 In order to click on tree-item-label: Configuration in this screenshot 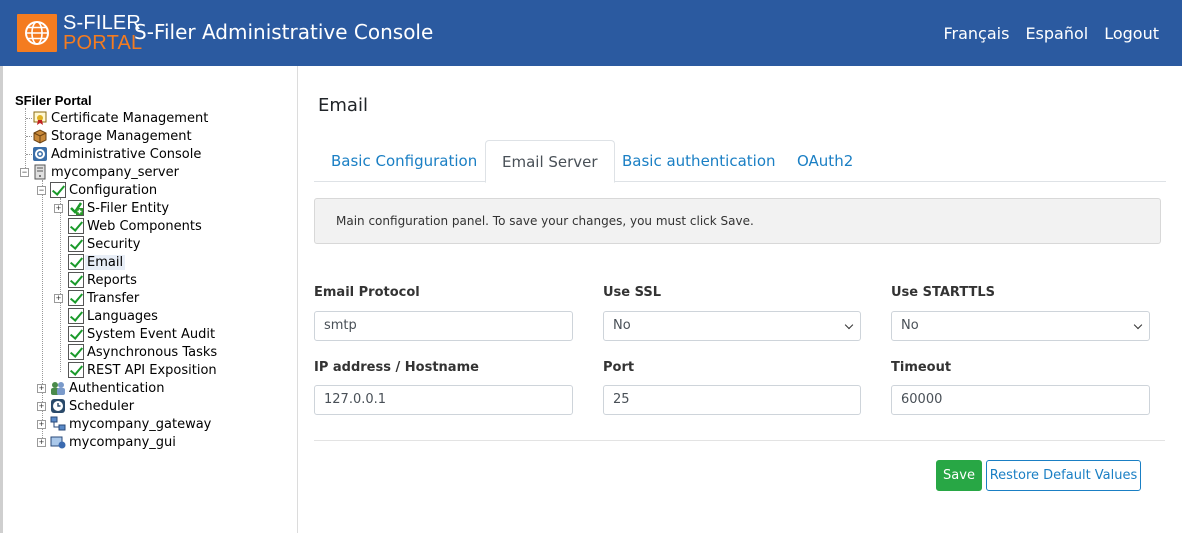, I will do `click(113, 190)`.